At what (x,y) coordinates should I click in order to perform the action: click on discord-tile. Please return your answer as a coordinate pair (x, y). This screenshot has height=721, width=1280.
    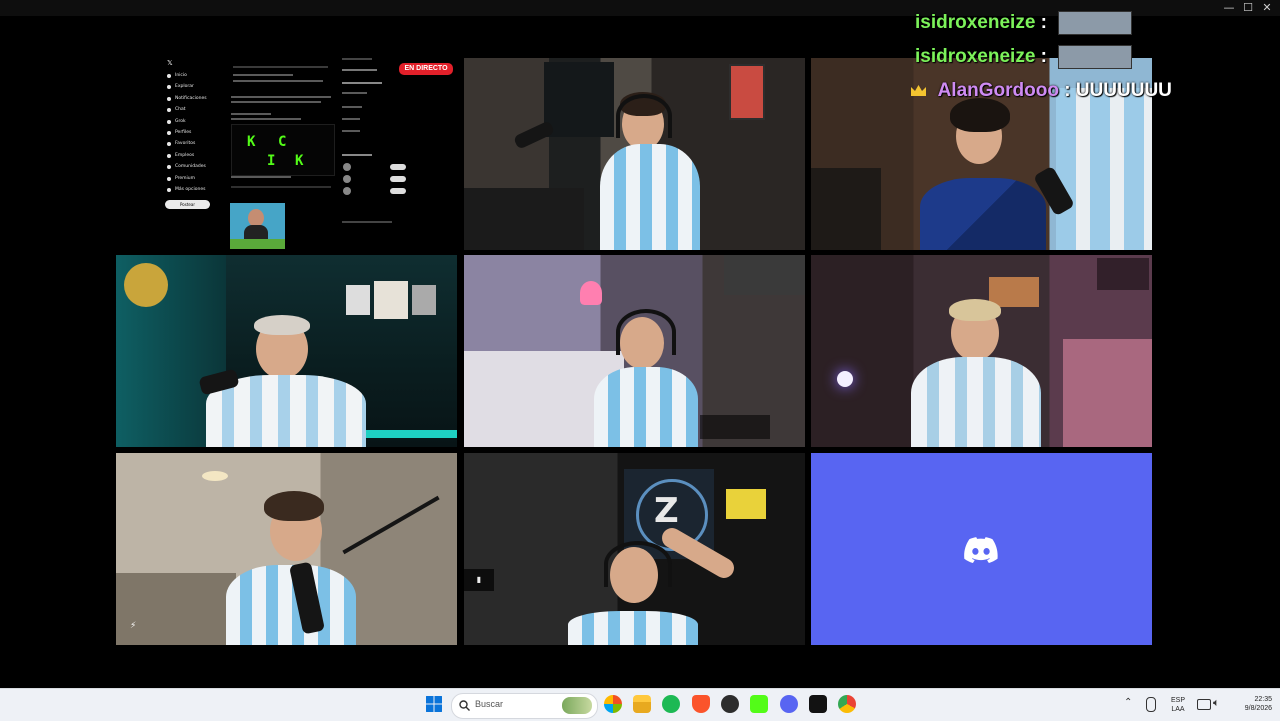
    Looking at the image, I should click on (981, 549).